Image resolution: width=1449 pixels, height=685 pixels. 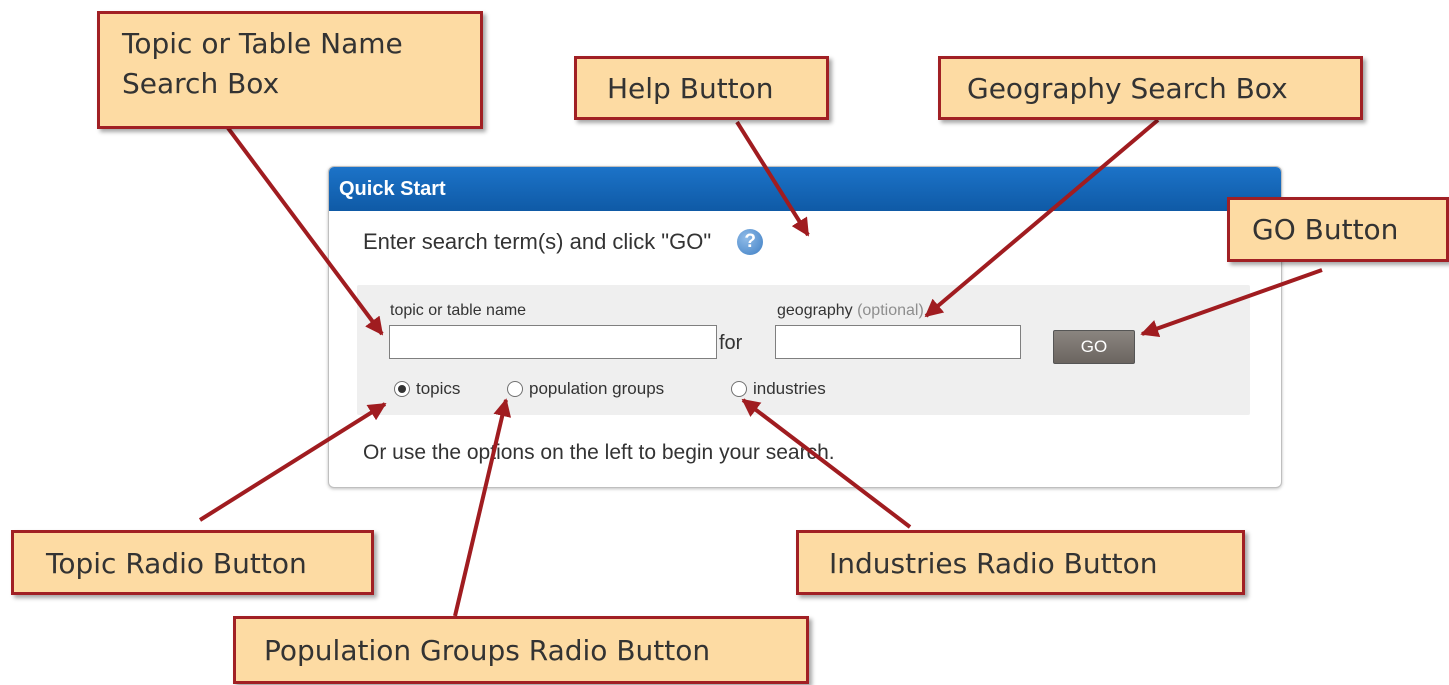 I want to click on callout-topic-search-box: Topic or Table Name Search Box, so click(x=290, y=70).